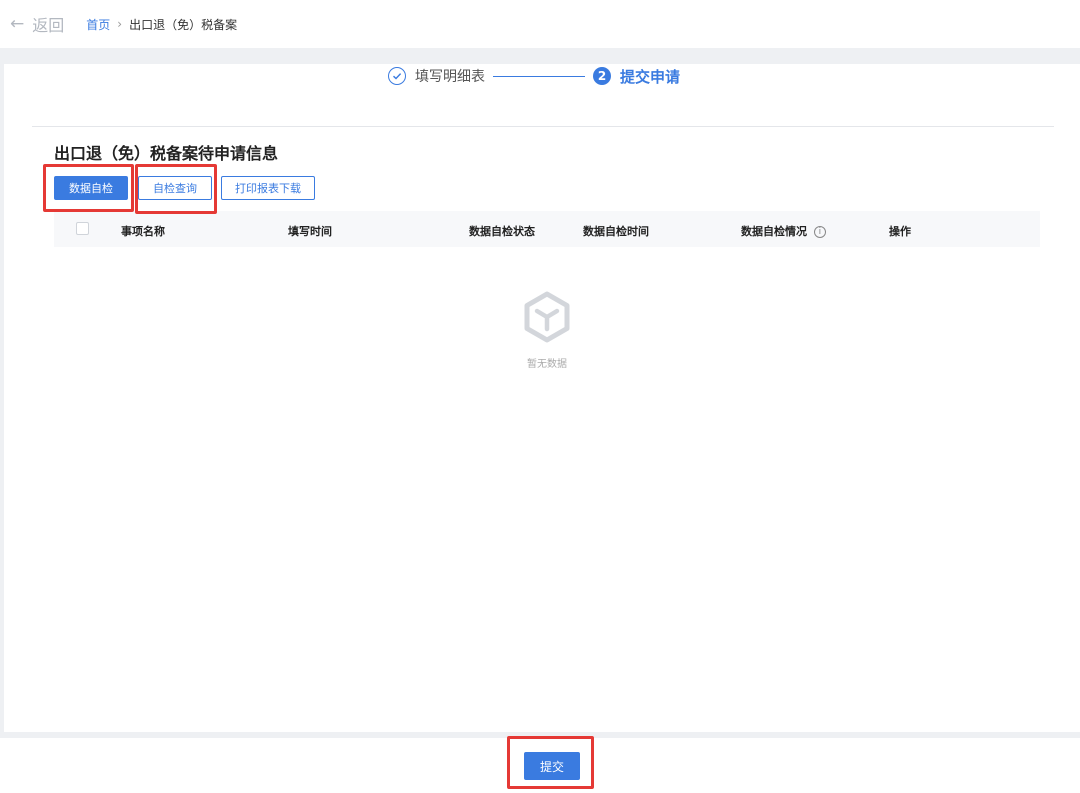 Image resolution: width=1080 pixels, height=793 pixels. I want to click on check-circle-icon, so click(397, 76).